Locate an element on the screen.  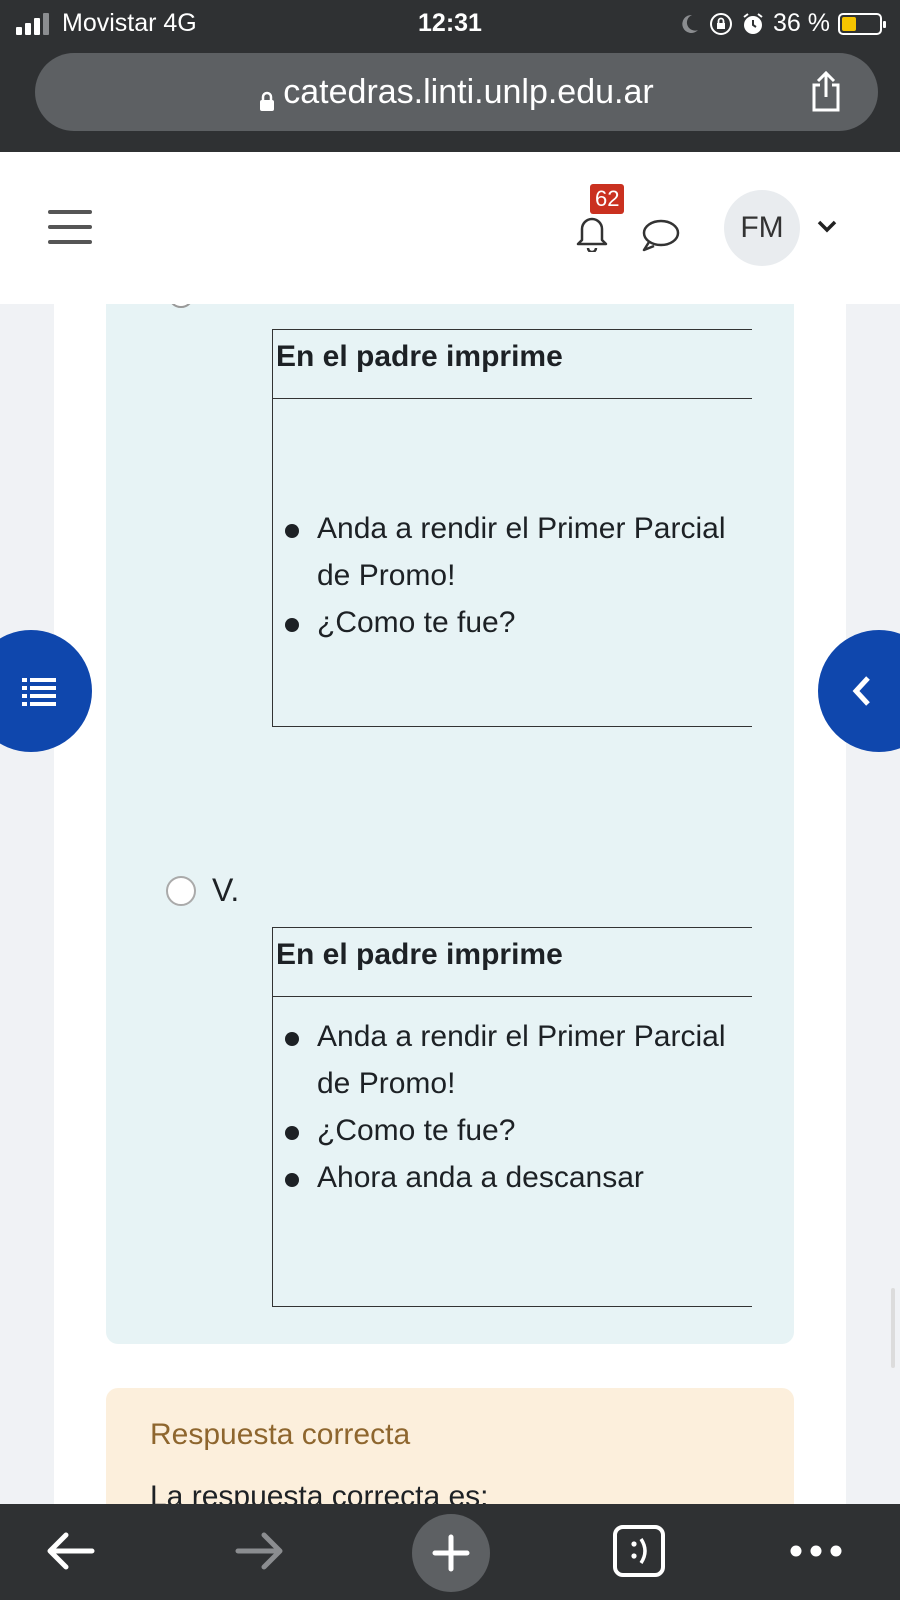
new-tab-button is located at coordinates (451, 1553).